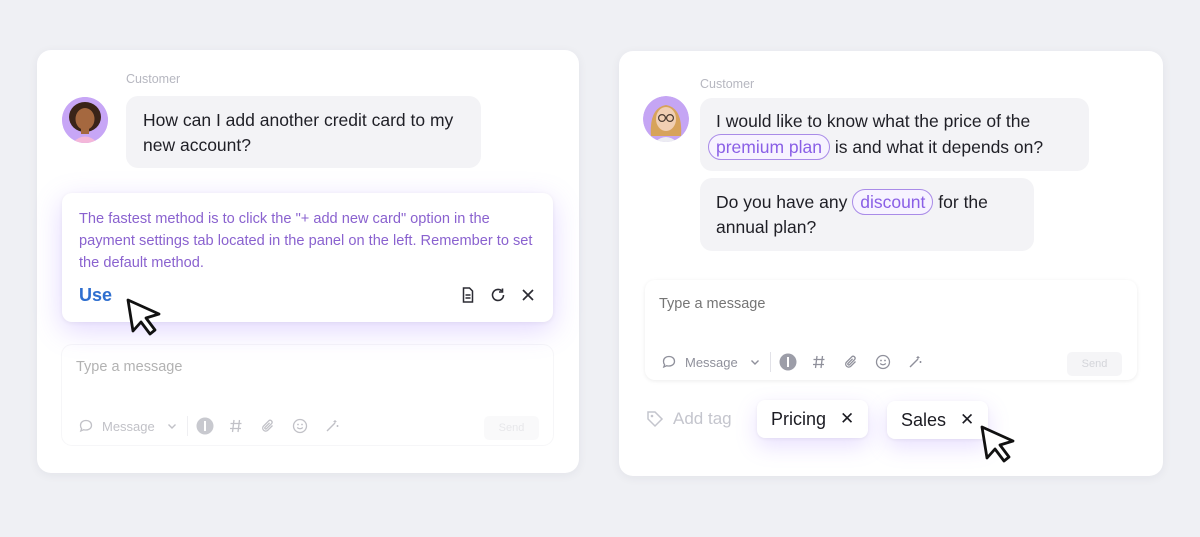 Image resolution: width=1200 pixels, height=537 pixels. I want to click on tag-label: Pricing, so click(799, 418).